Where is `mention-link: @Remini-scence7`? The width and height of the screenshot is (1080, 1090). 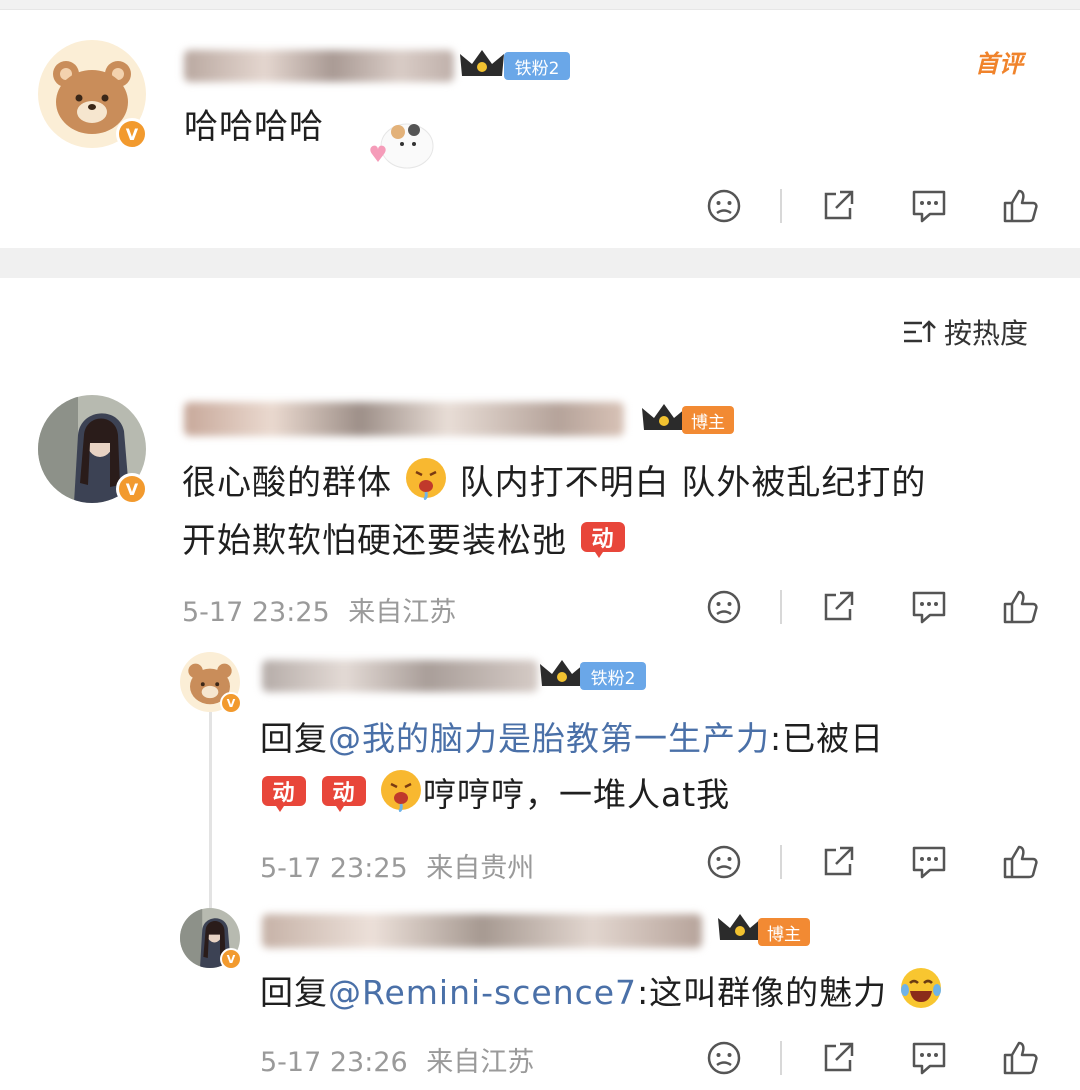
mention-link: @Remini-scence7 is located at coordinates (482, 992).